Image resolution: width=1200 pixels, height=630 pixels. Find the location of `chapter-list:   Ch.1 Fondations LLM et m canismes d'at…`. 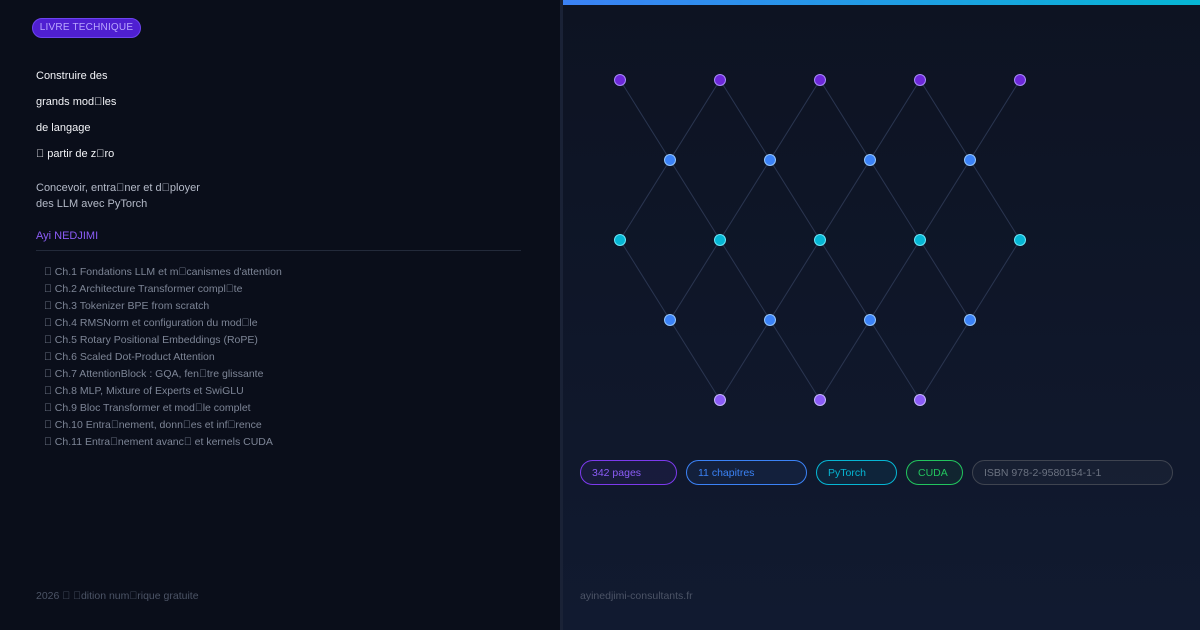

chapter-list:   Ch.1 Fondations LLM et m canismes d'at… is located at coordinates (163, 357).